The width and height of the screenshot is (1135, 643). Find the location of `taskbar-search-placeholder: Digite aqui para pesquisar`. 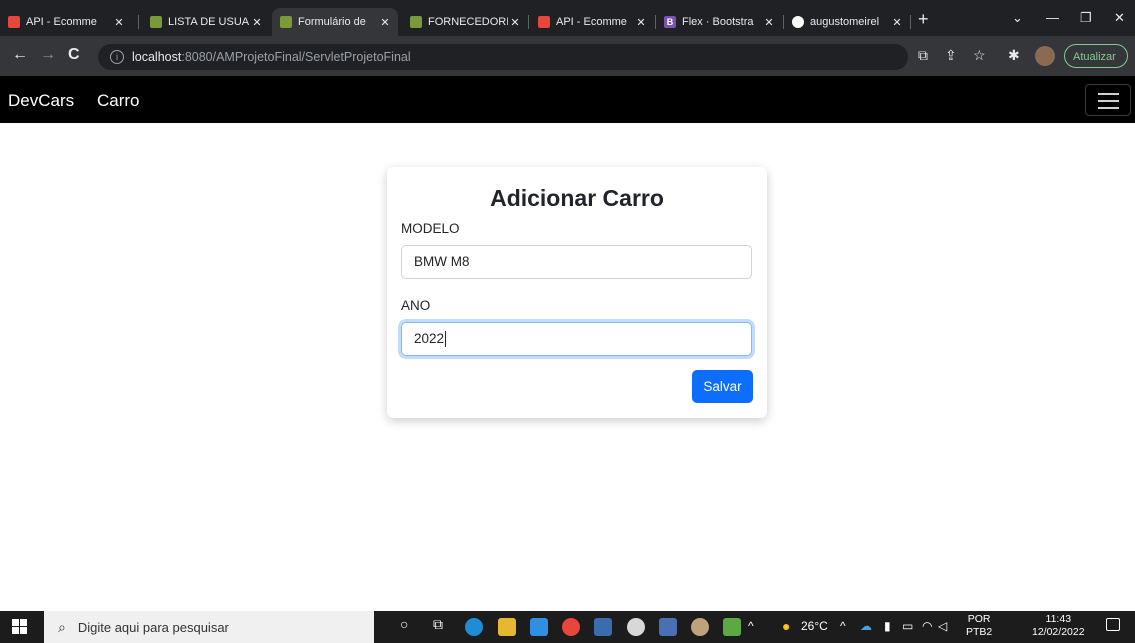

taskbar-search-placeholder: Digite aqui para pesquisar is located at coordinates (153, 627).